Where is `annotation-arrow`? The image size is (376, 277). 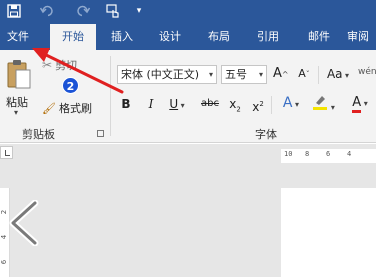 annotation-arrow is located at coordinates (78, 71).